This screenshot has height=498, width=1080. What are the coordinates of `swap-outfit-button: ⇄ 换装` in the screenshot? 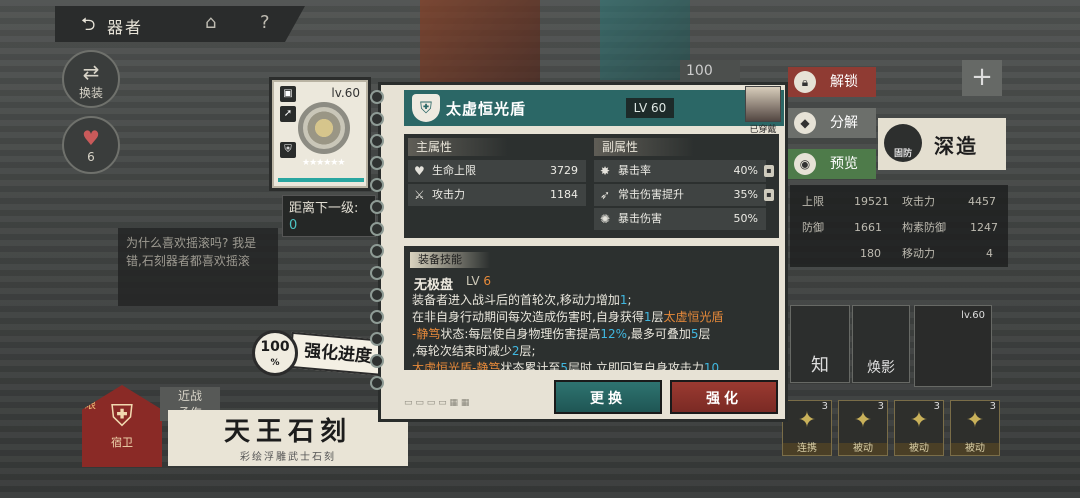 It's located at (91, 79).